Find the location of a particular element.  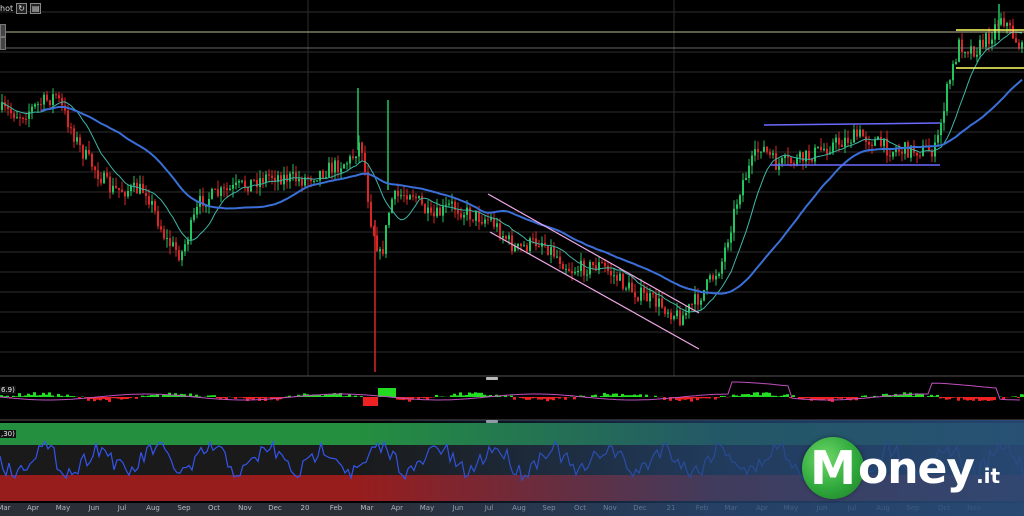

panel-splitter-rsi is located at coordinates (492, 421).